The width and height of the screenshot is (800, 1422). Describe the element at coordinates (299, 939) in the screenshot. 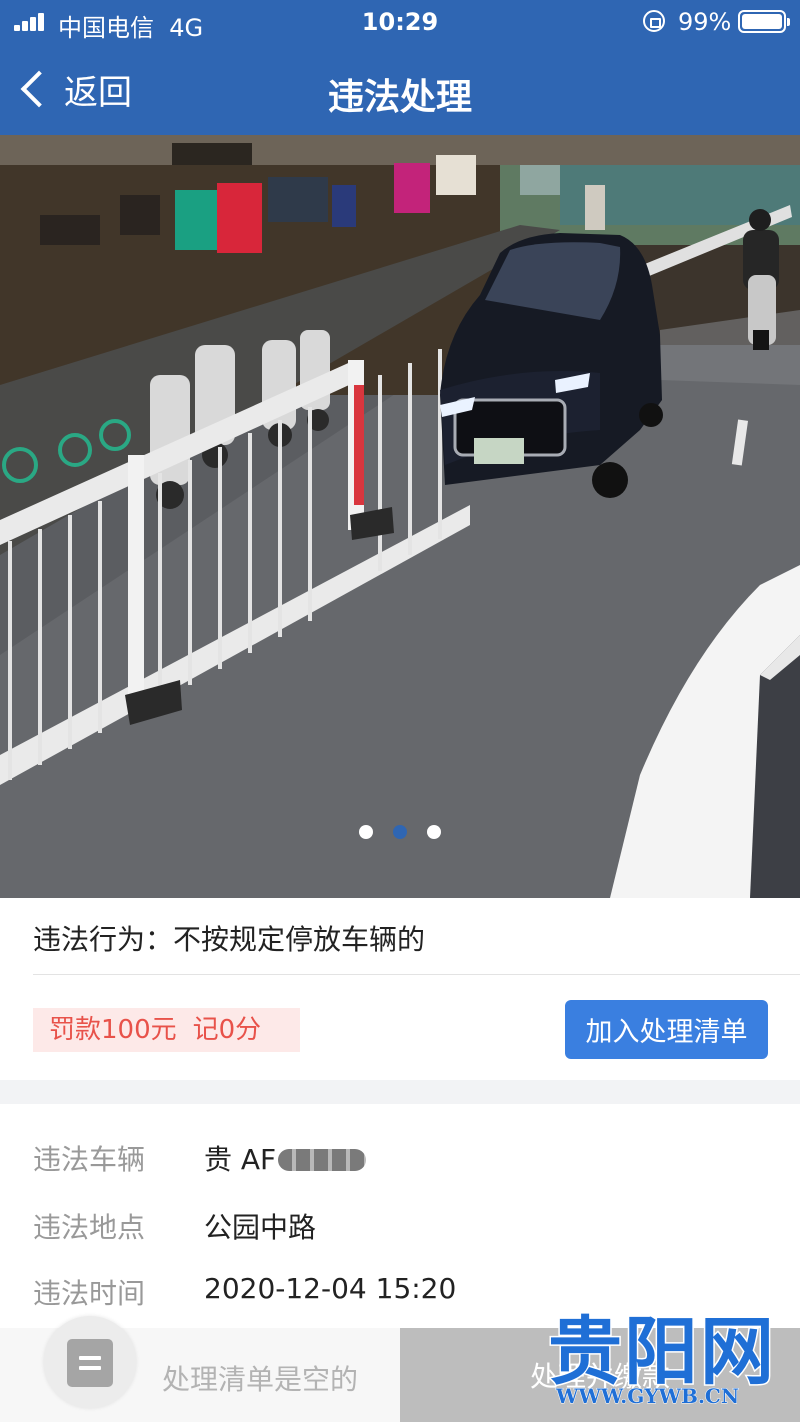

I see `behavior-value: 不按规定停放车辆的` at that location.